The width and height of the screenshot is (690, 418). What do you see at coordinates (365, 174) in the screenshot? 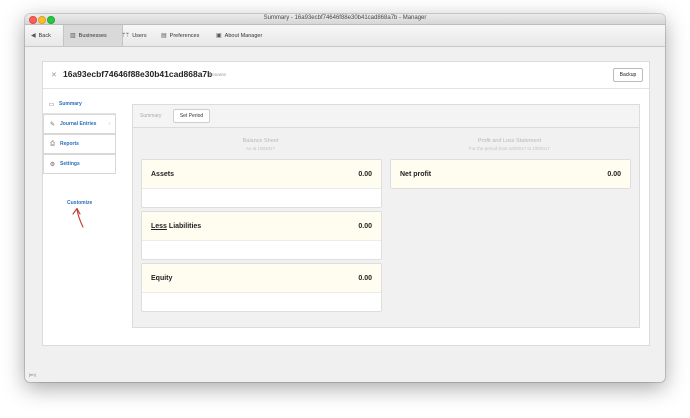
I see `assets-value: 0.00` at bounding box center [365, 174].